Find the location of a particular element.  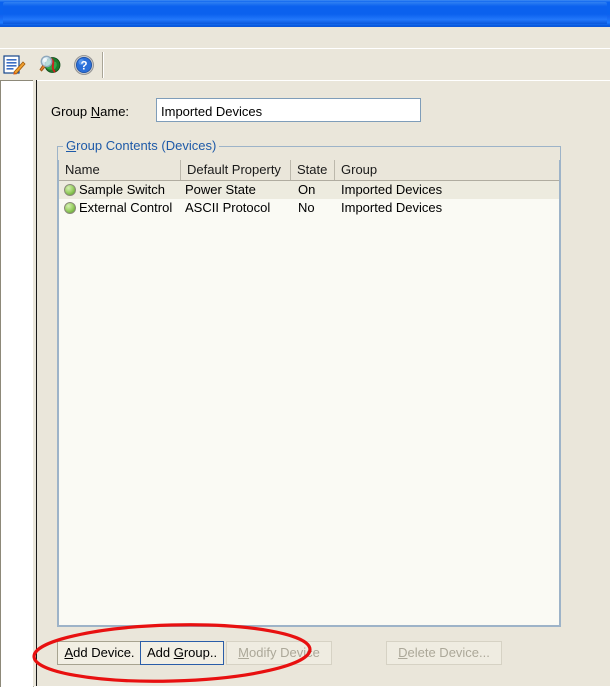

window-title-bar is located at coordinates (305, 14).